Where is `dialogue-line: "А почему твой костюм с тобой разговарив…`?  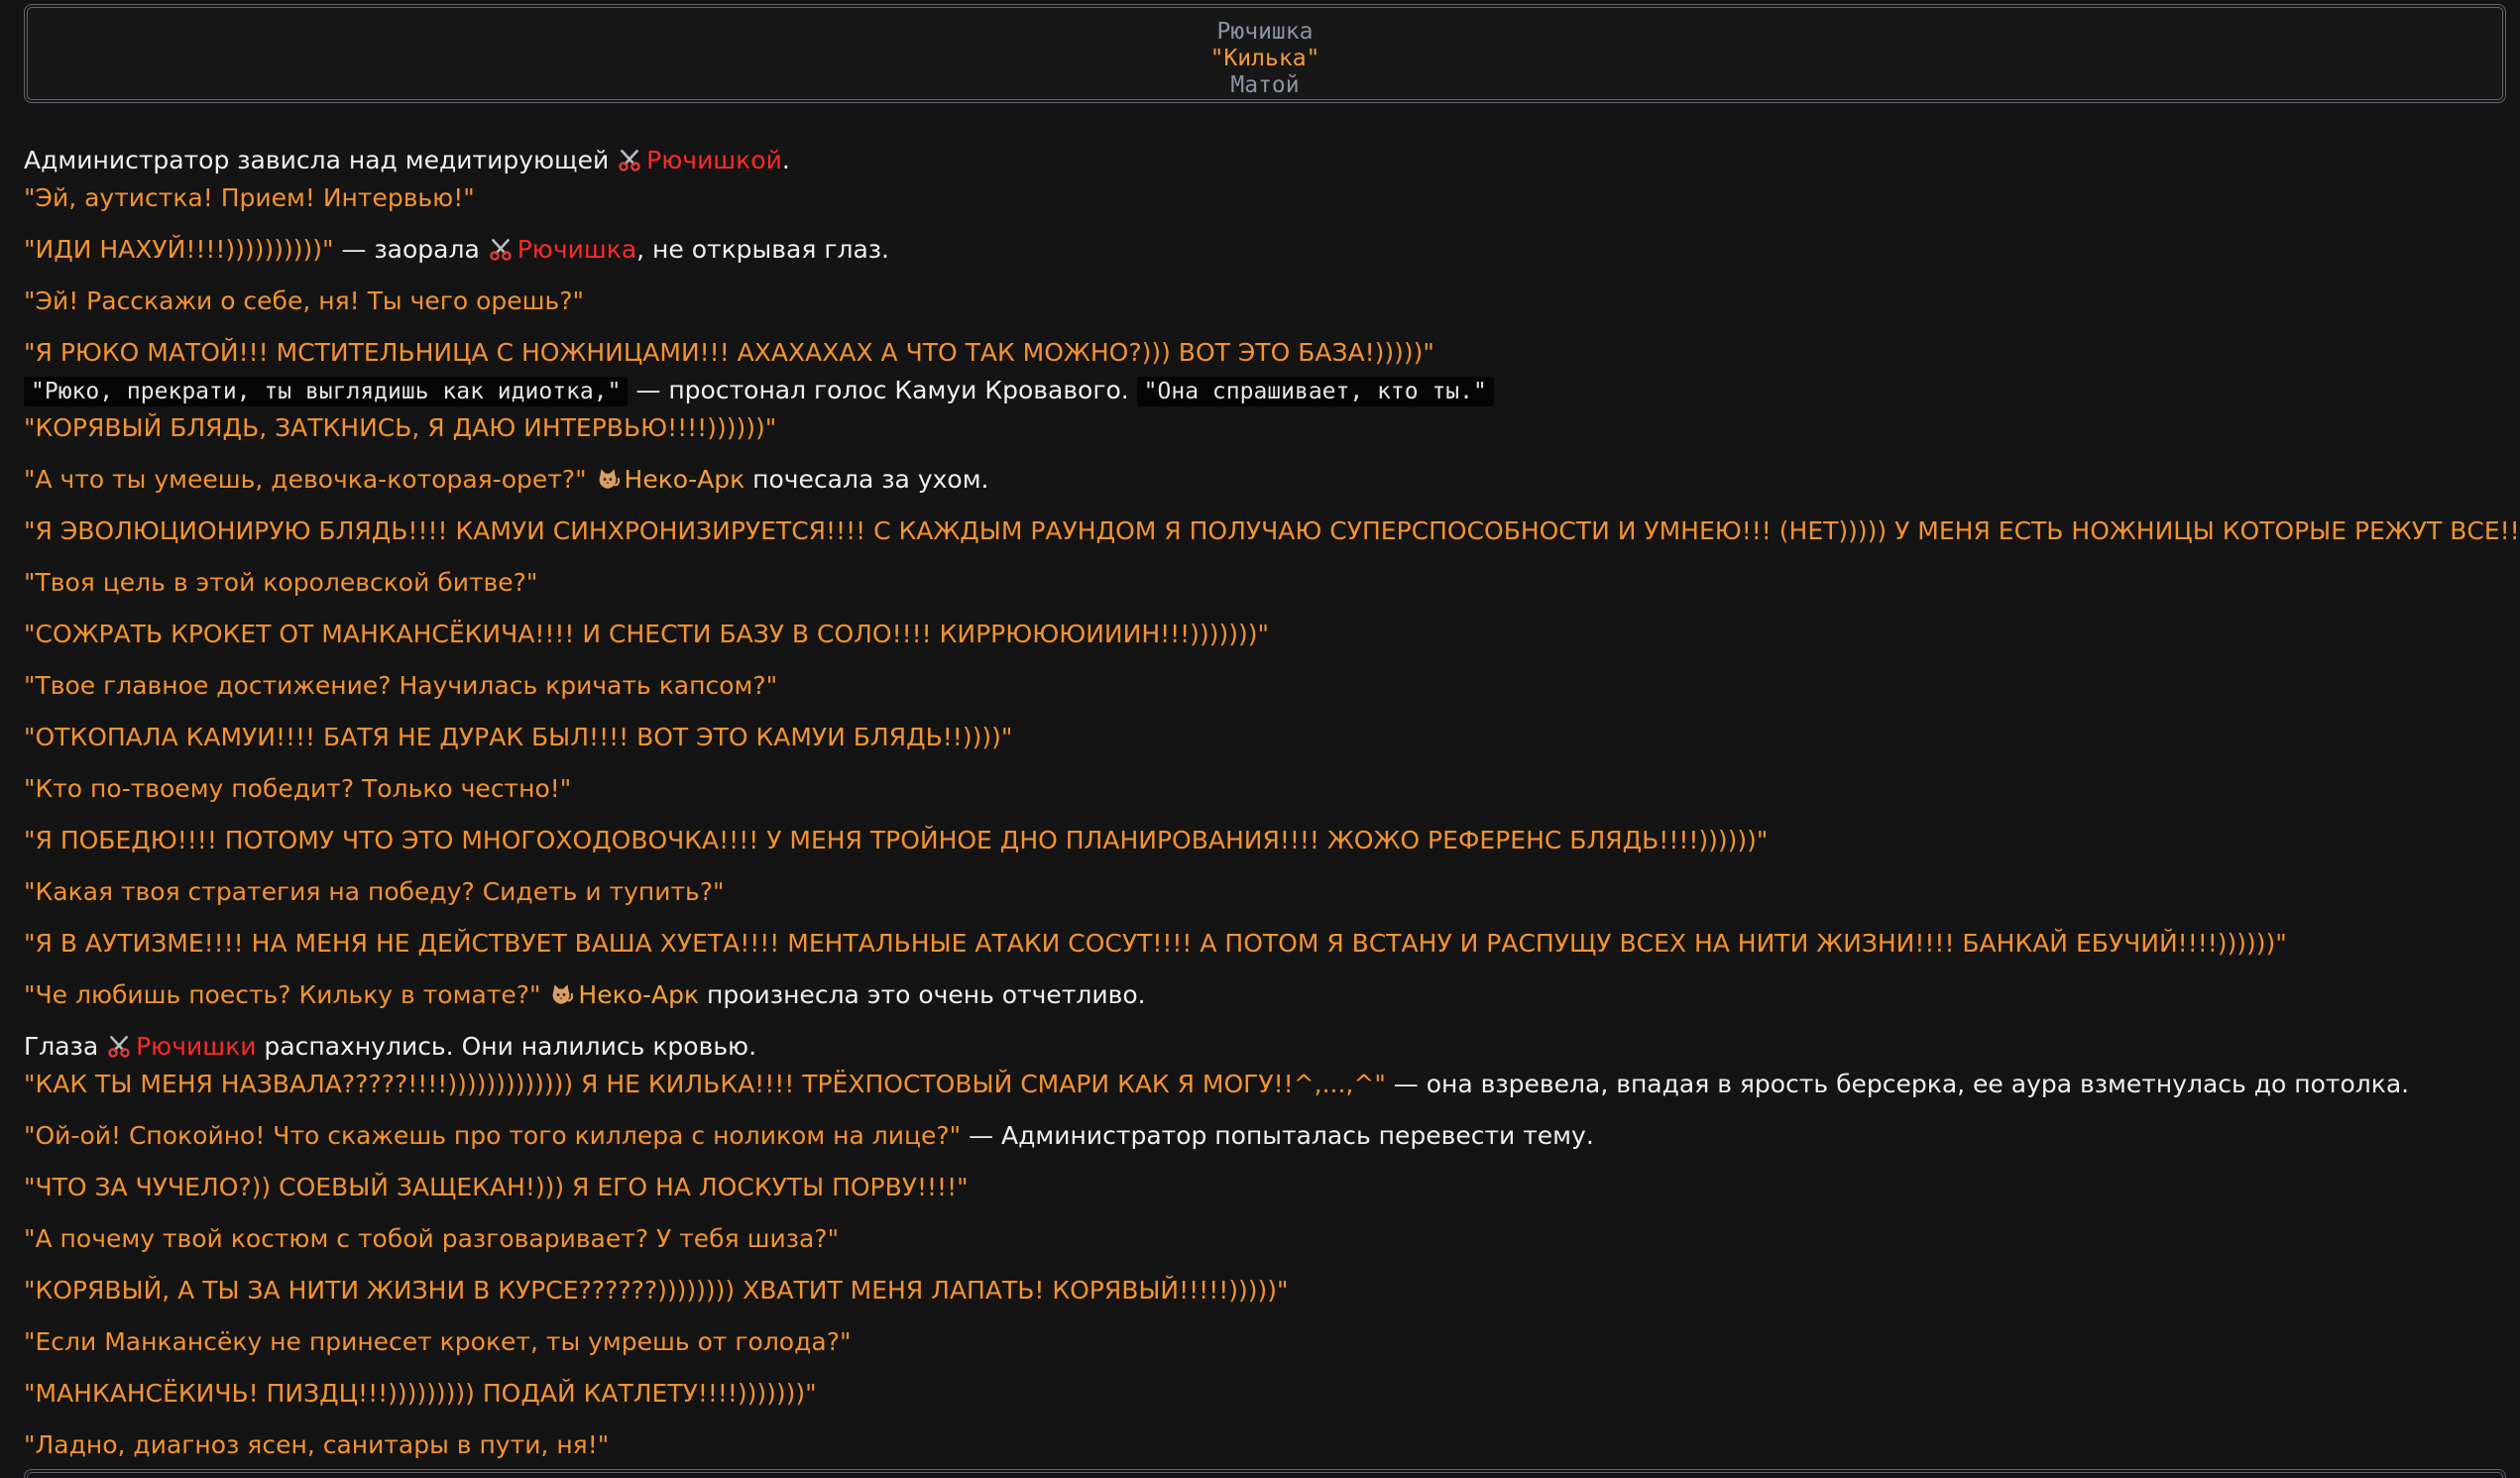
dialogue-line: "А почему твой костюм с тобой разговарив… is located at coordinates (432, 1238).